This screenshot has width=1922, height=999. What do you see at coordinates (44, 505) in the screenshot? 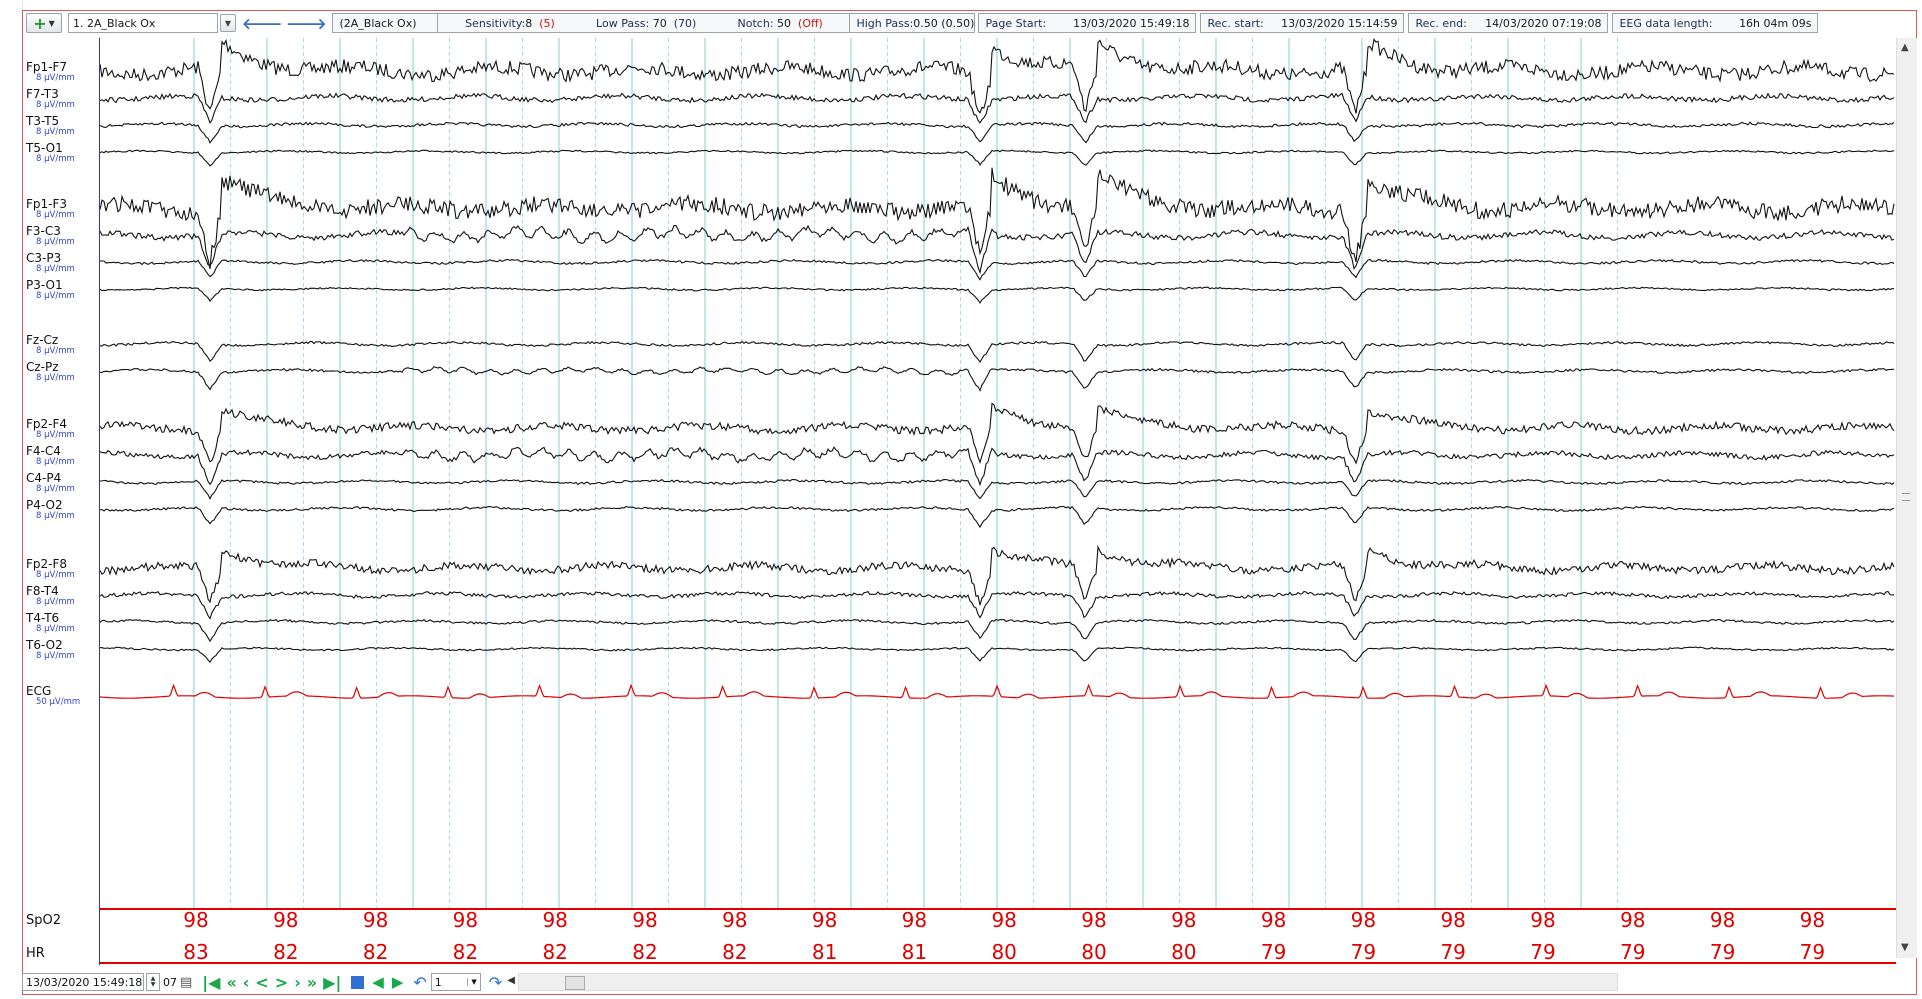
I see `channel-name: P4-O2` at bounding box center [44, 505].